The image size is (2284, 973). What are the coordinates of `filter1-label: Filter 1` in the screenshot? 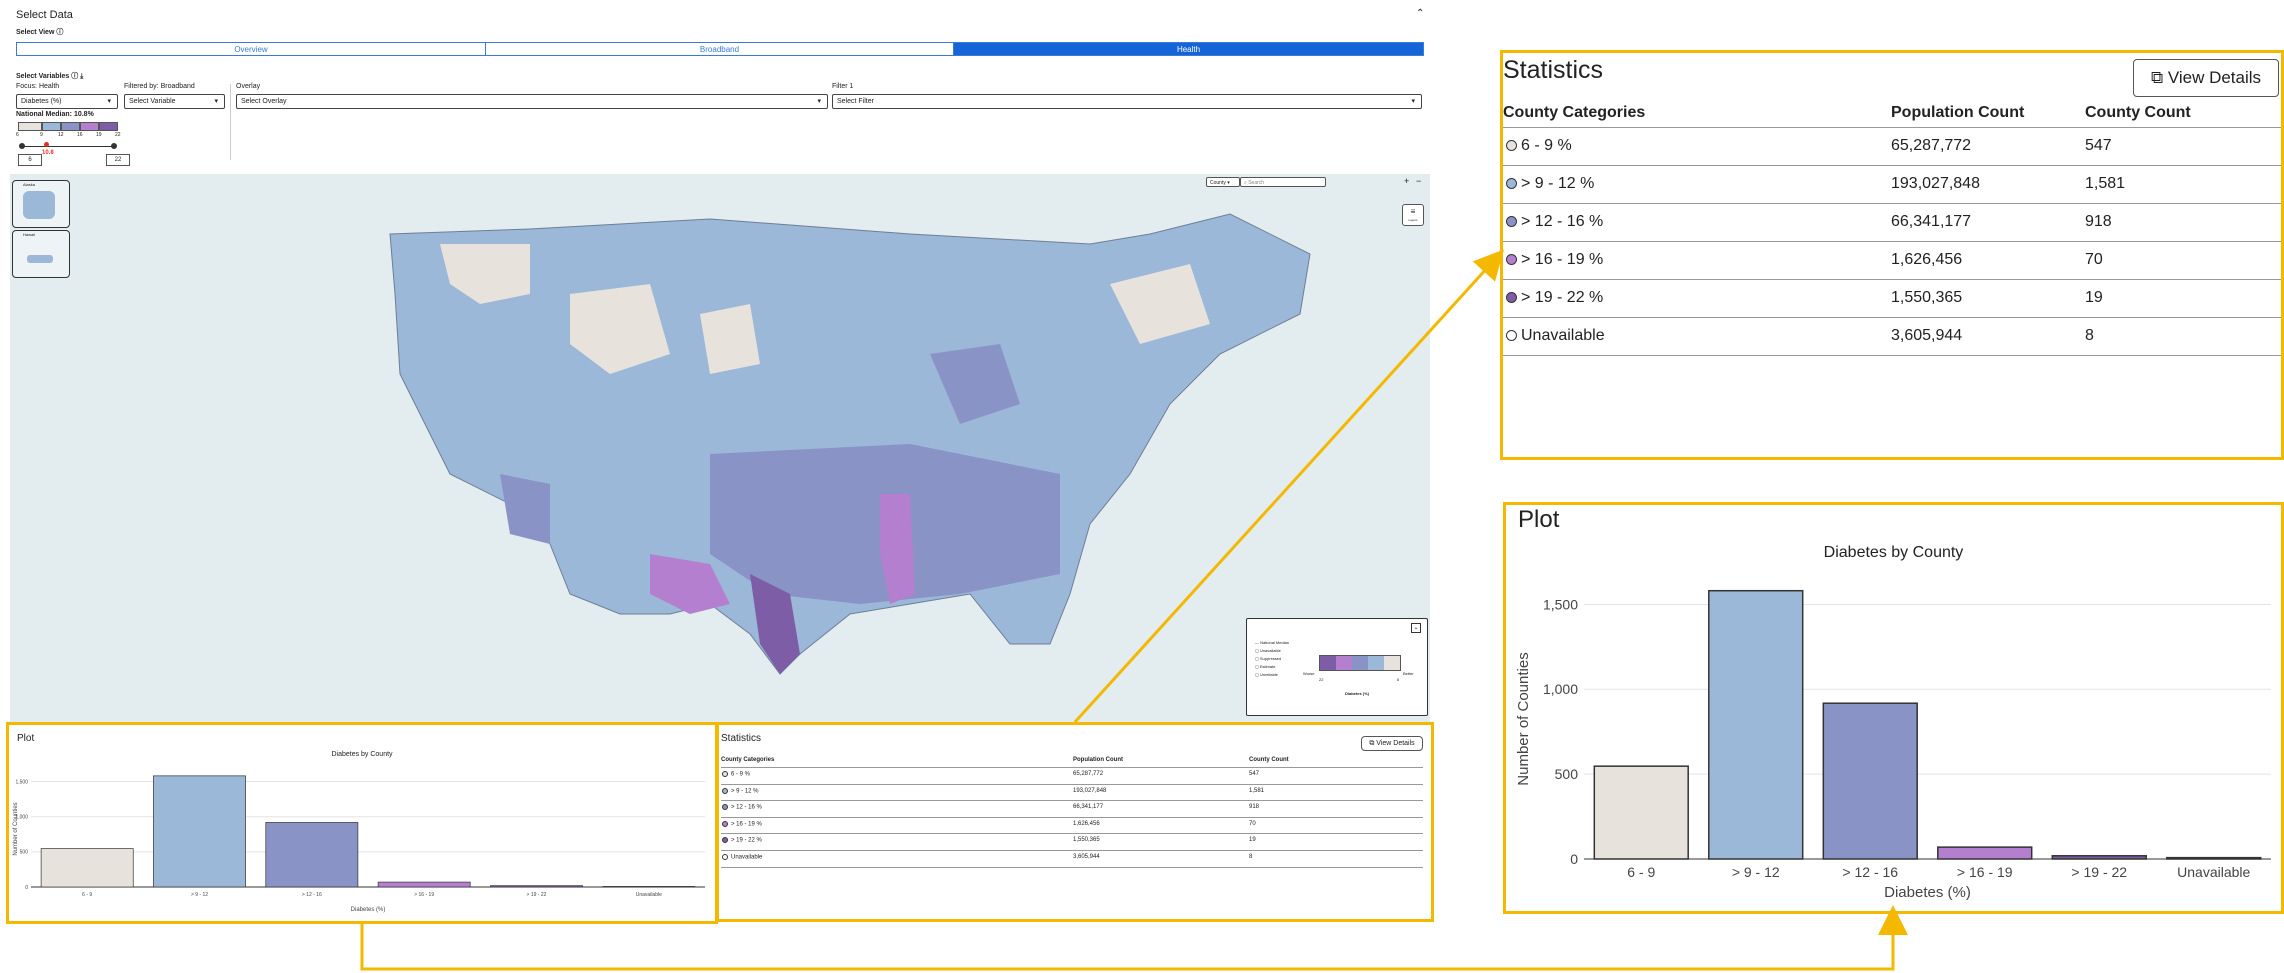 It's located at (843, 86).